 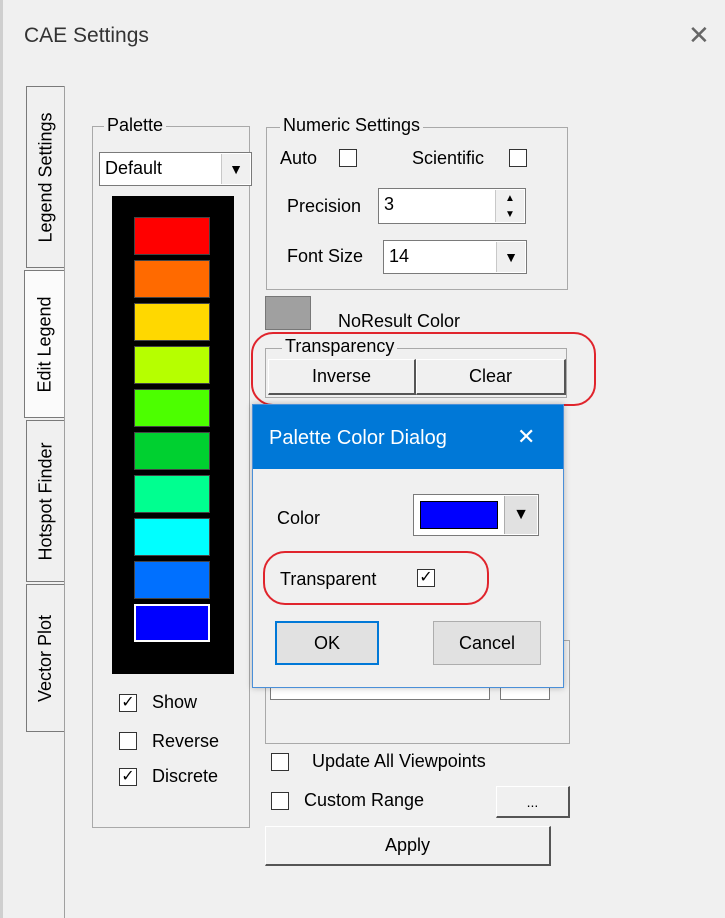 I want to click on dialog-color-label: Color, so click(x=299, y=518).